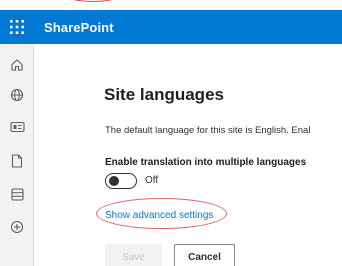  I want to click on appbar-globe, so click(17, 95).